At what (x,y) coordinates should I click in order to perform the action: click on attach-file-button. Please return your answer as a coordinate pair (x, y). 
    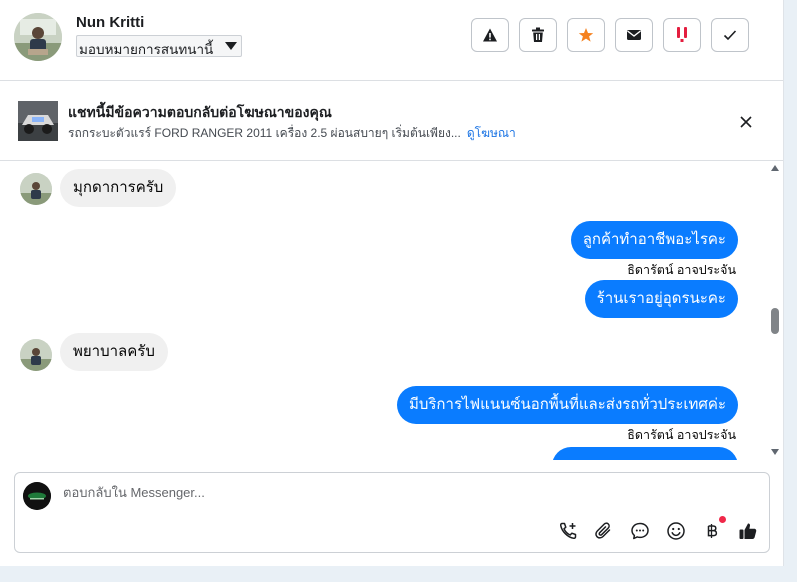
    Looking at the image, I should click on (604, 531).